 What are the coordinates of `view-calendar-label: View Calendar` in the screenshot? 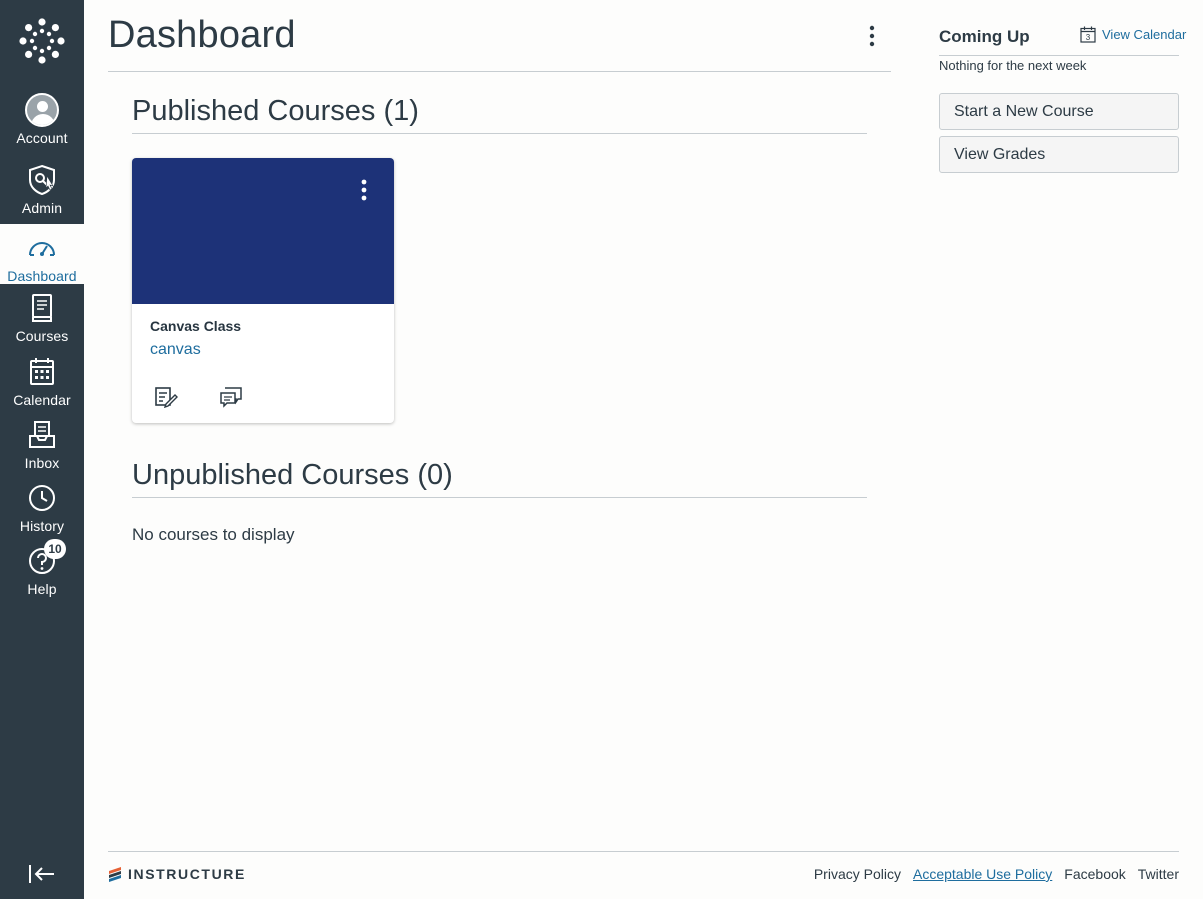 It's located at (1144, 34).